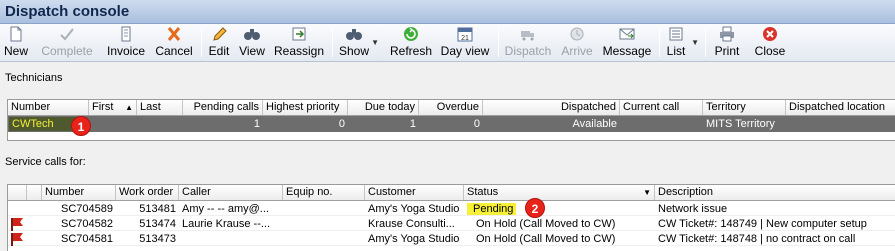 The width and height of the screenshot is (895, 251). Describe the element at coordinates (223, 107) in the screenshot. I see `col-pending-calls: Pending calls` at that location.